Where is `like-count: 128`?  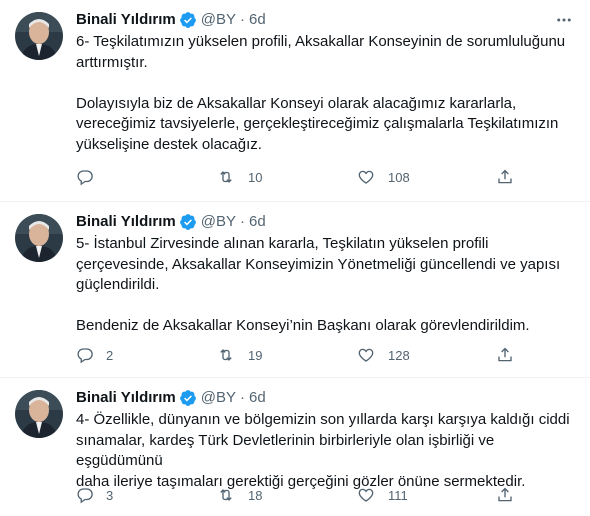
like-count: 128 is located at coordinates (399, 355).